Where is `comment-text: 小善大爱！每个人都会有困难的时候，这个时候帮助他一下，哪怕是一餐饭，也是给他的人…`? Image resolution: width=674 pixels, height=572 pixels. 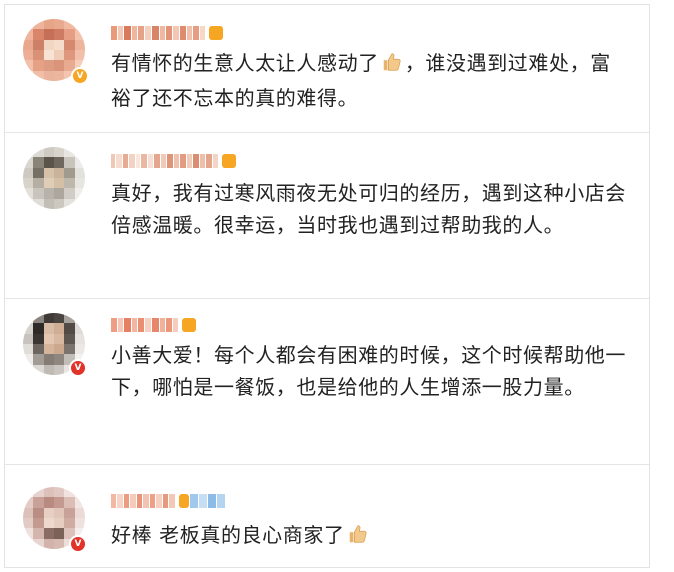 comment-text: 小善大爱！每个人都会有困难的时候，这个时候帮助他一下，哪怕是一餐饭，也是给他的人… is located at coordinates (368, 371).